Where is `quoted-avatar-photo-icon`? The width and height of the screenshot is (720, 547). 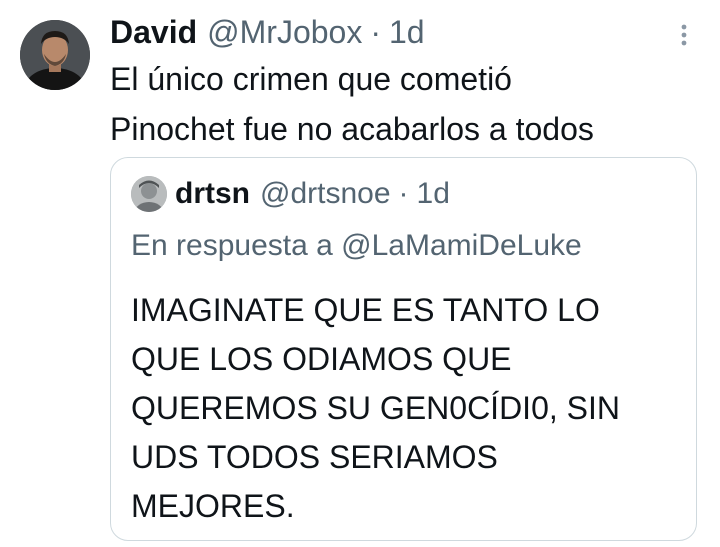 quoted-avatar-photo-icon is located at coordinates (149, 194).